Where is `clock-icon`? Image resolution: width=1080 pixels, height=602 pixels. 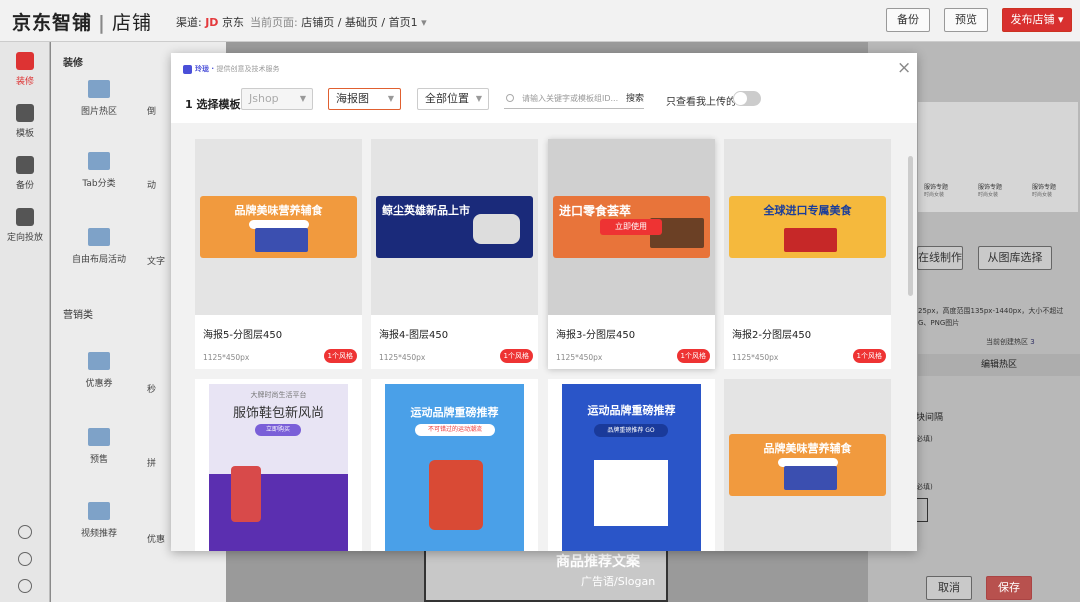 clock-icon is located at coordinates (99, 437).